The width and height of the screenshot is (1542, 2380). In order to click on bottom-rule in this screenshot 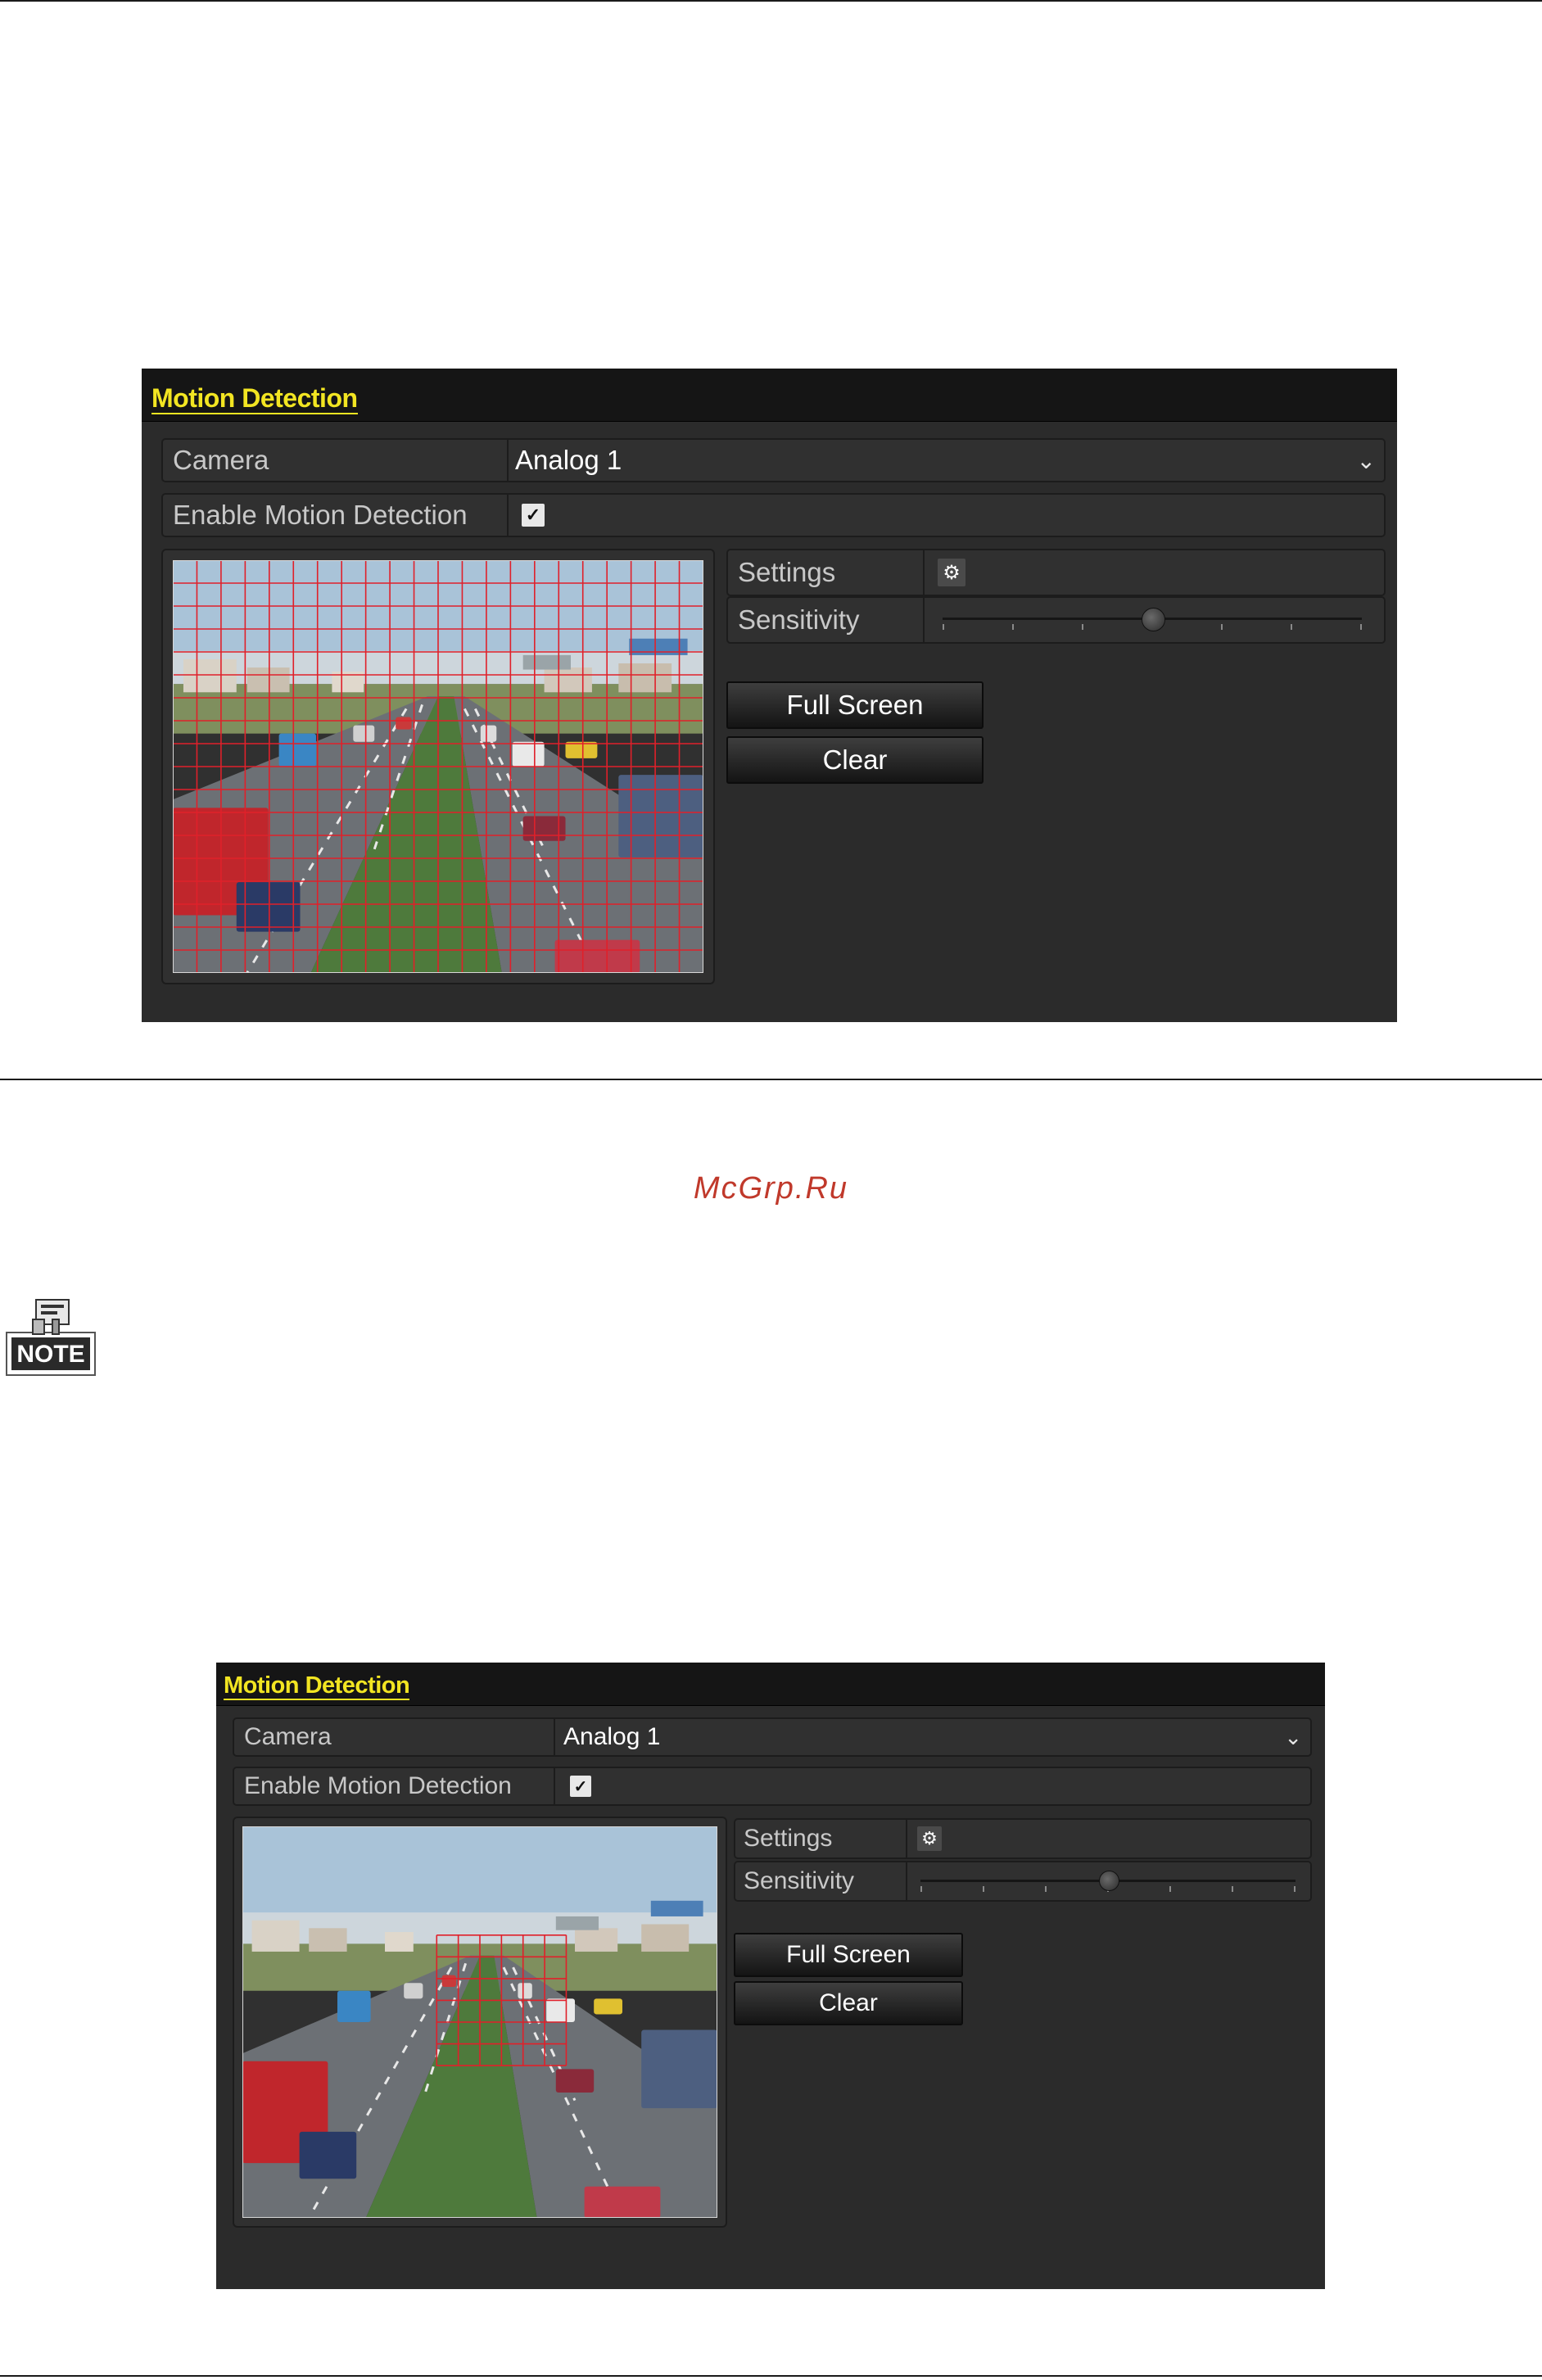, I will do `click(771, 2376)`.